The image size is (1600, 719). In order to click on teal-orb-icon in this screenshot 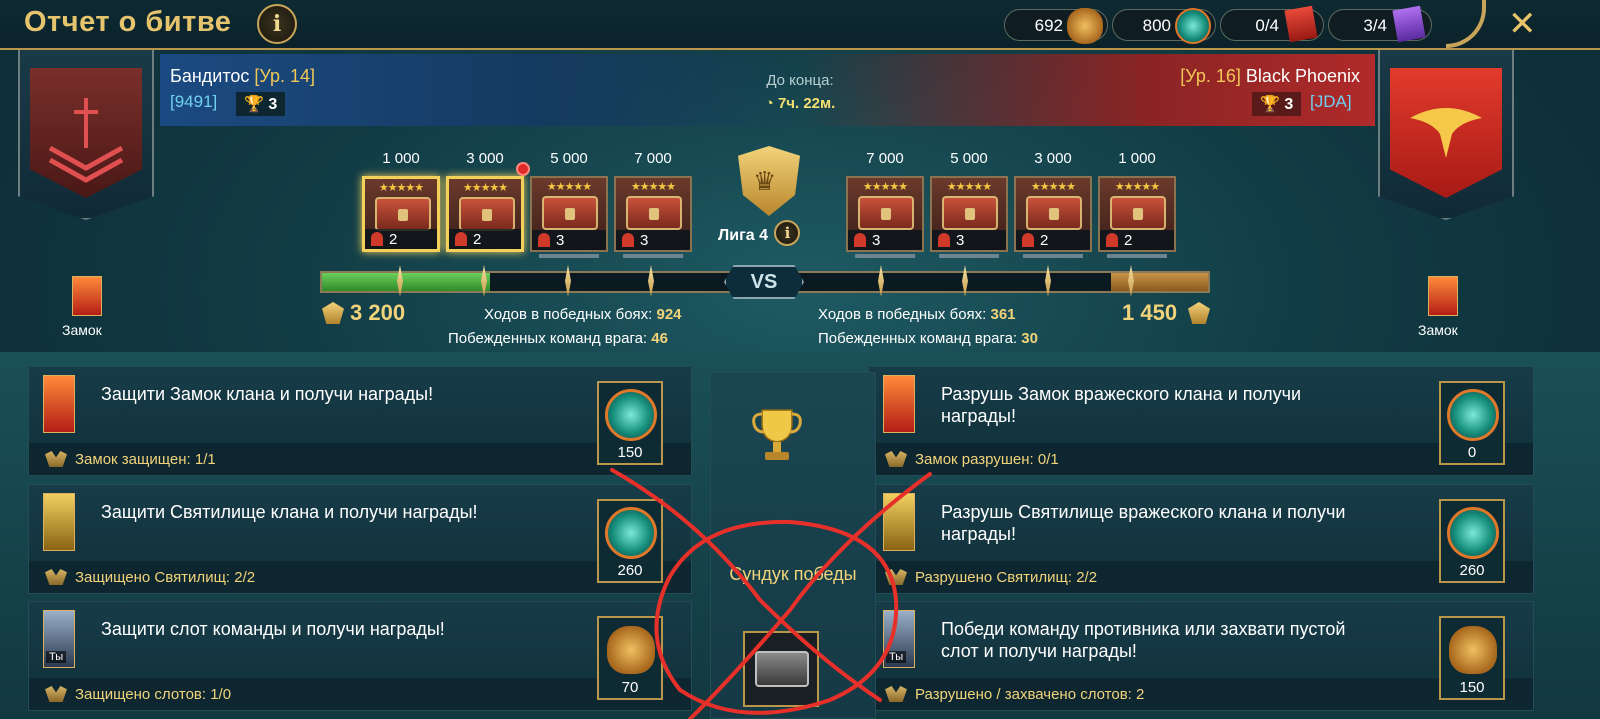, I will do `click(1473, 415)`.